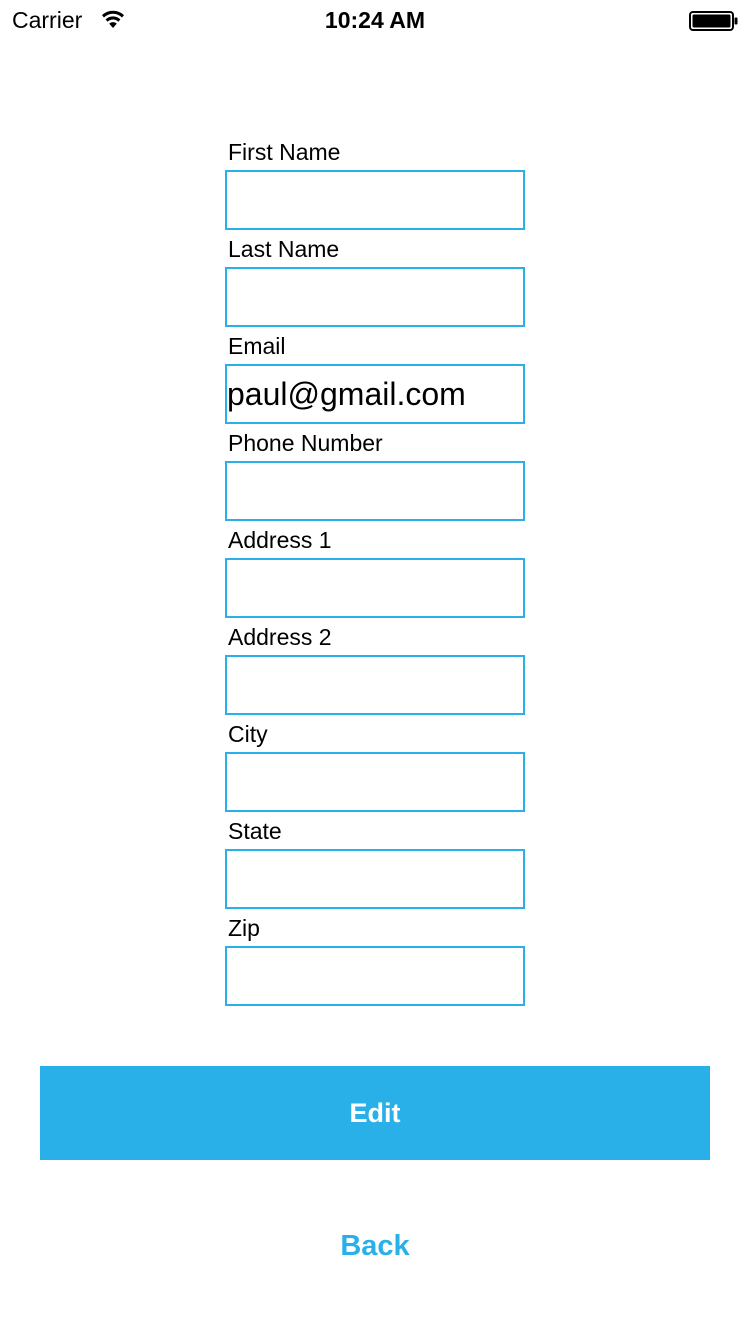  I want to click on phone-number-field: Phone Number, so click(375, 477).